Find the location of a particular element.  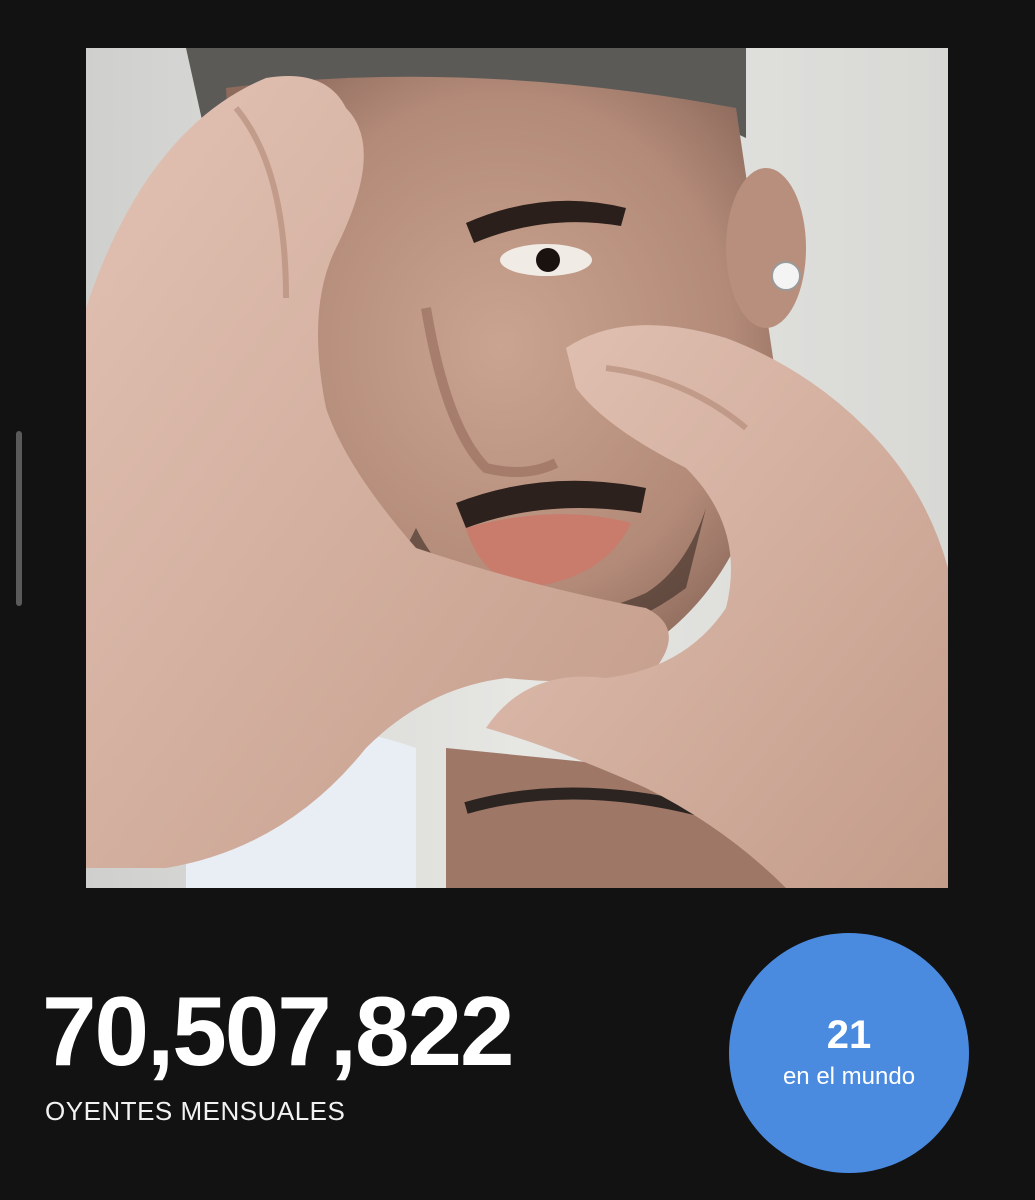

world-rank-badge: 21 en el mundo is located at coordinates (849, 1053).